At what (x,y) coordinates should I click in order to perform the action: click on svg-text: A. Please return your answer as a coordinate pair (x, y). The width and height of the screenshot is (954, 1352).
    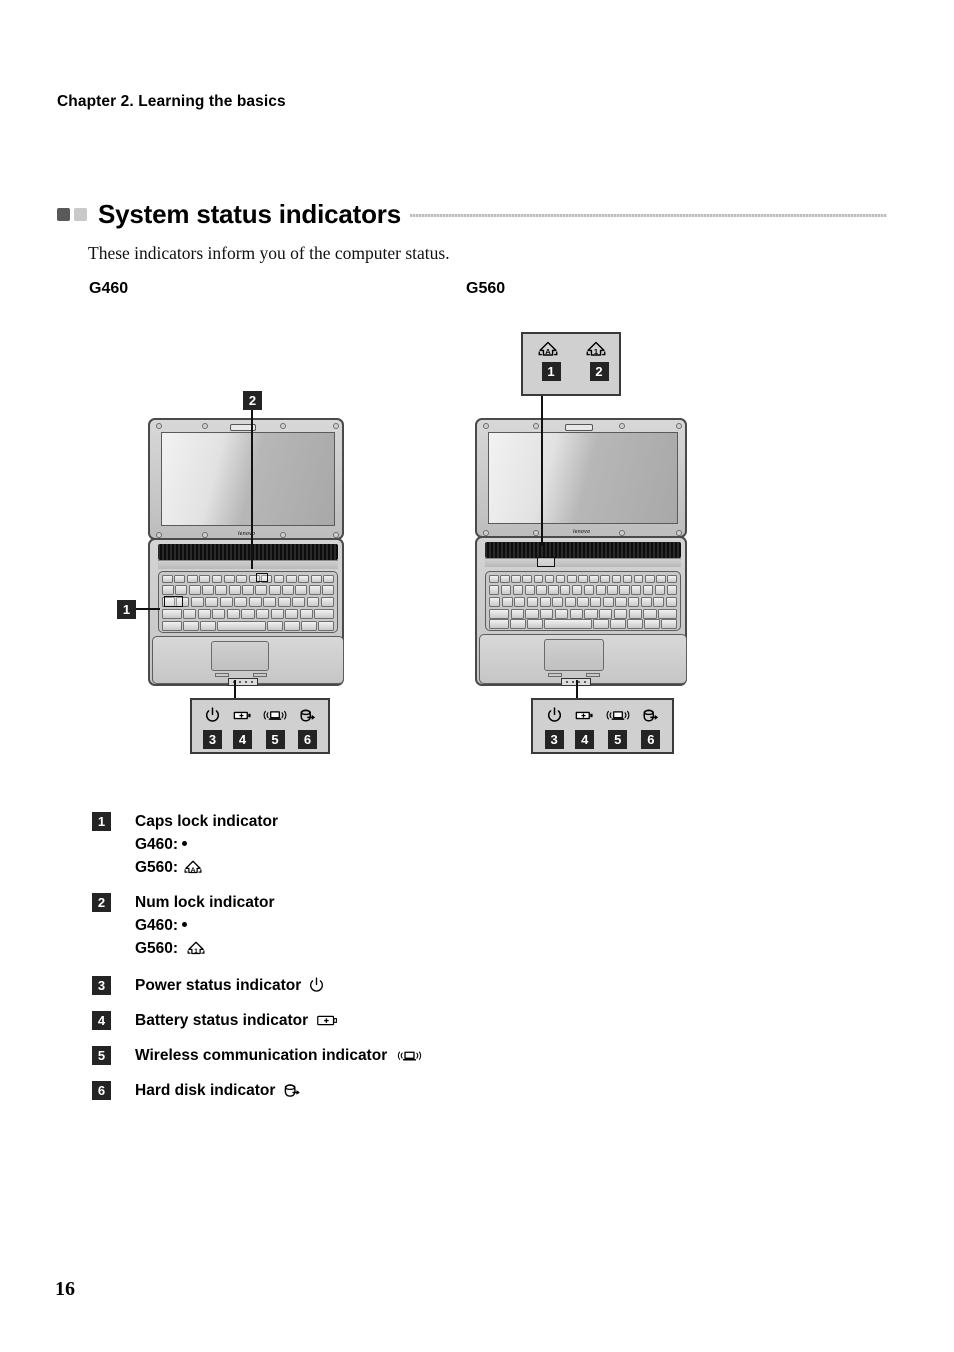
    Looking at the image, I should click on (193, 869).